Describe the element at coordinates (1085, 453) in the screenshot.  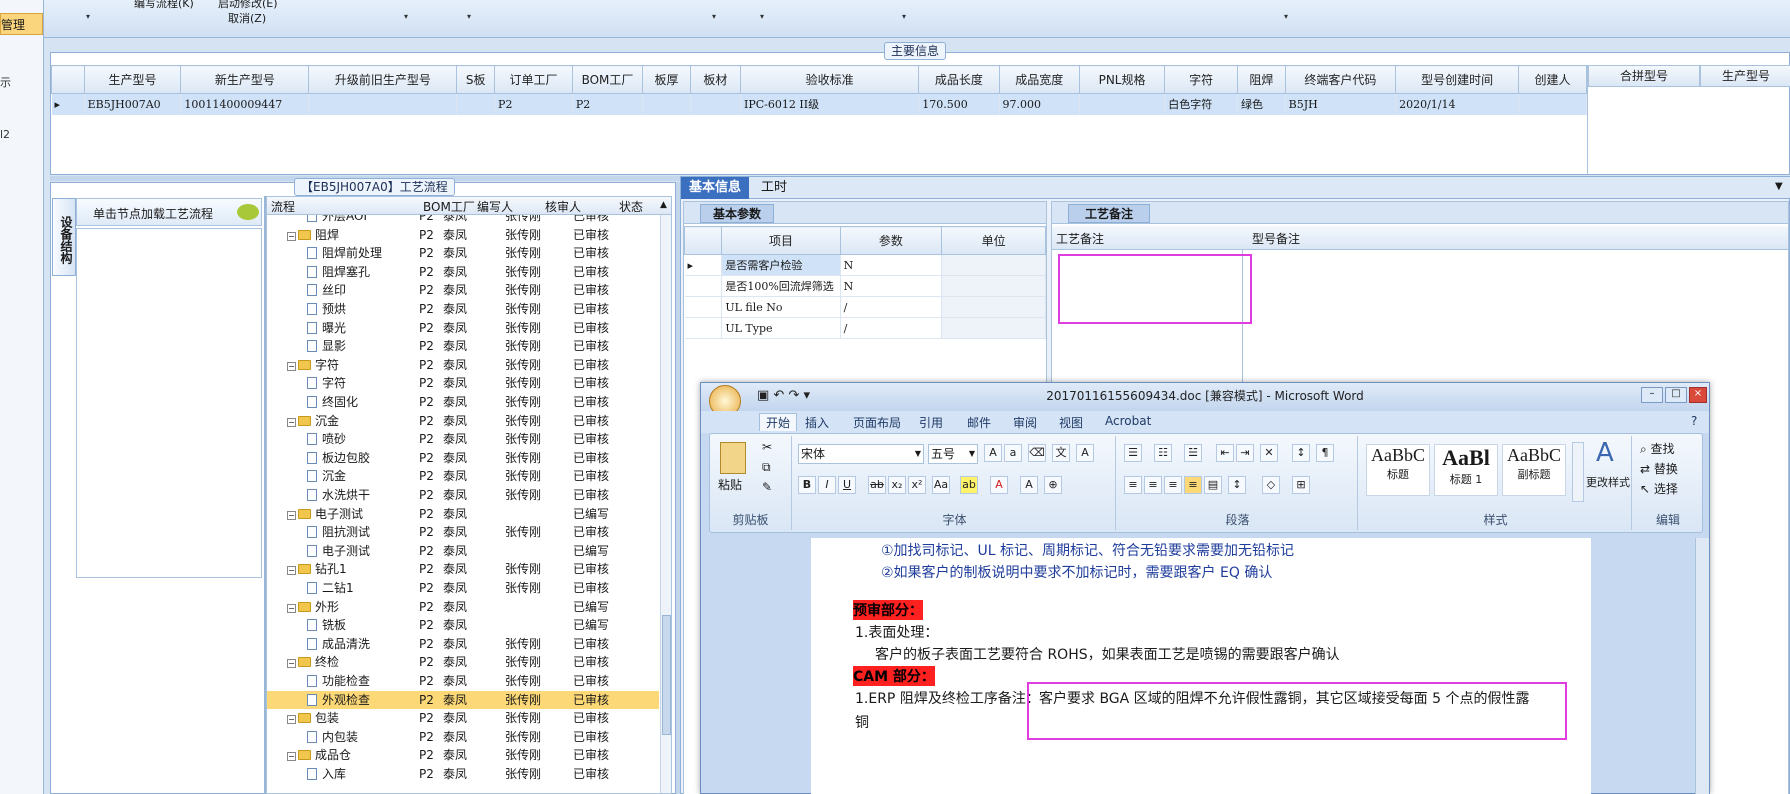
I see `char-border-icon: A` at that location.